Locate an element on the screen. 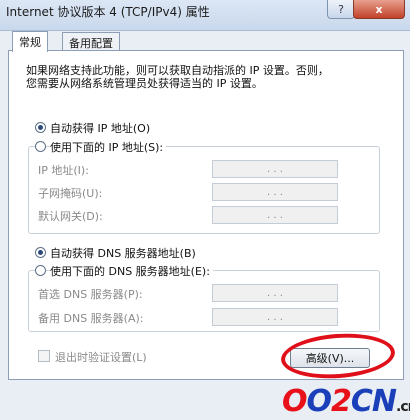 The height and width of the screenshot is (420, 410). help-button: ? is located at coordinates (341, 9).